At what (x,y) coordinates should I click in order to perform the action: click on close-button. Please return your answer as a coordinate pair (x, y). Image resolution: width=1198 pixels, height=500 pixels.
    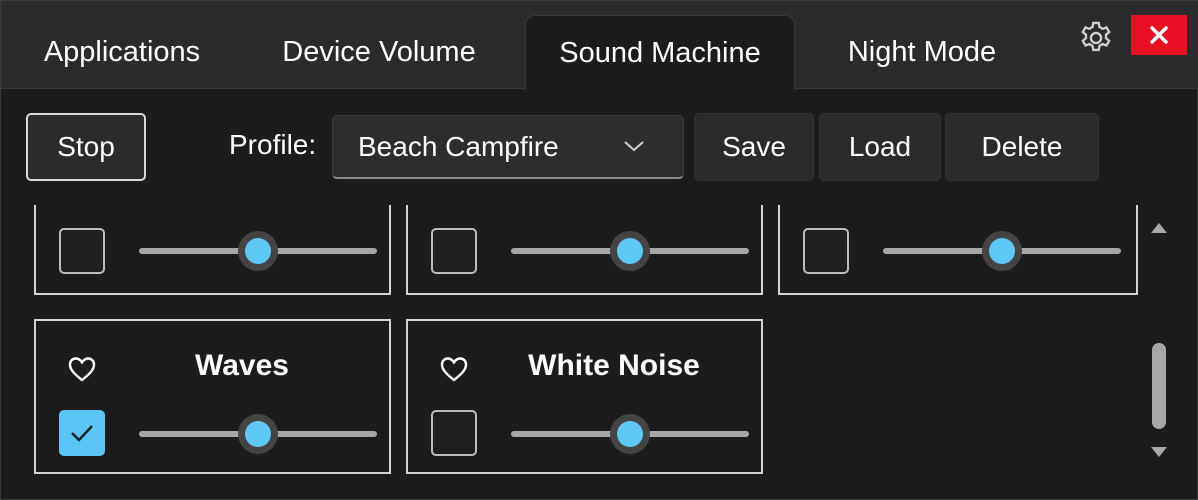
    Looking at the image, I should click on (1159, 35).